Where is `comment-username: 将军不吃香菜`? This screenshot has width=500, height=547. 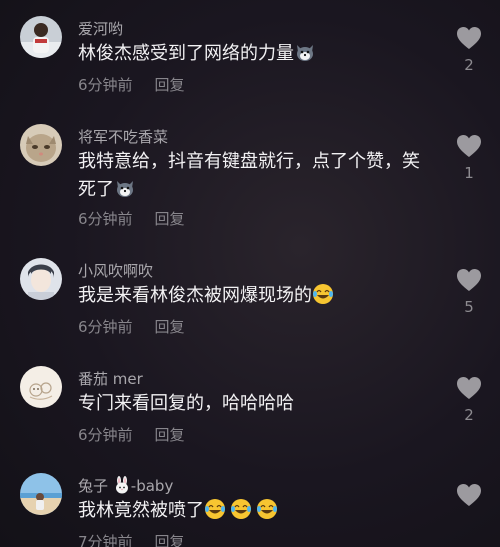
comment-username: 将军不吃香菜 is located at coordinates (123, 136).